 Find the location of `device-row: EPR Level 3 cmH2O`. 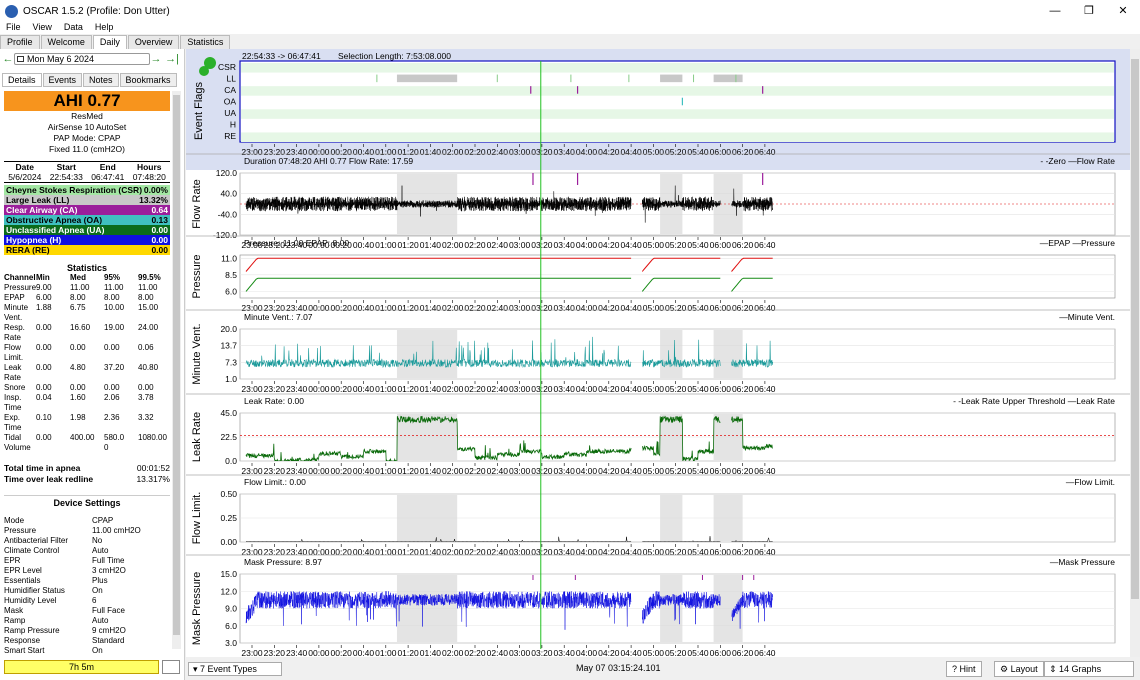

device-row: EPR Level 3 cmH2O is located at coordinates (87, 571).